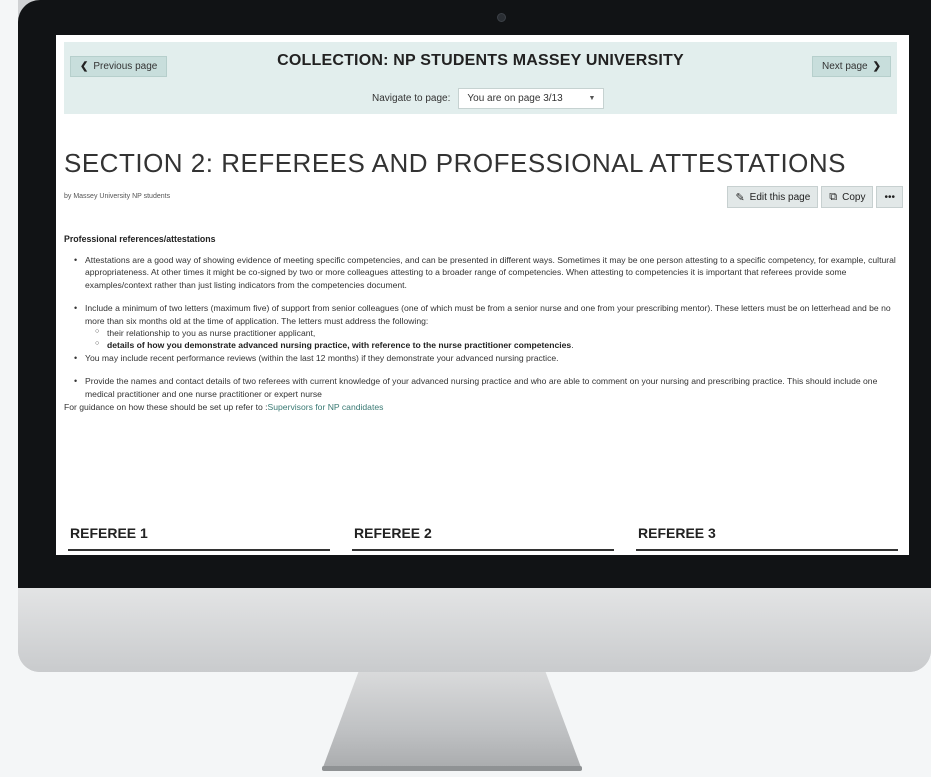 The width and height of the screenshot is (931, 777). I want to click on page-select: You are on page 3/13 ▼, so click(531, 98).